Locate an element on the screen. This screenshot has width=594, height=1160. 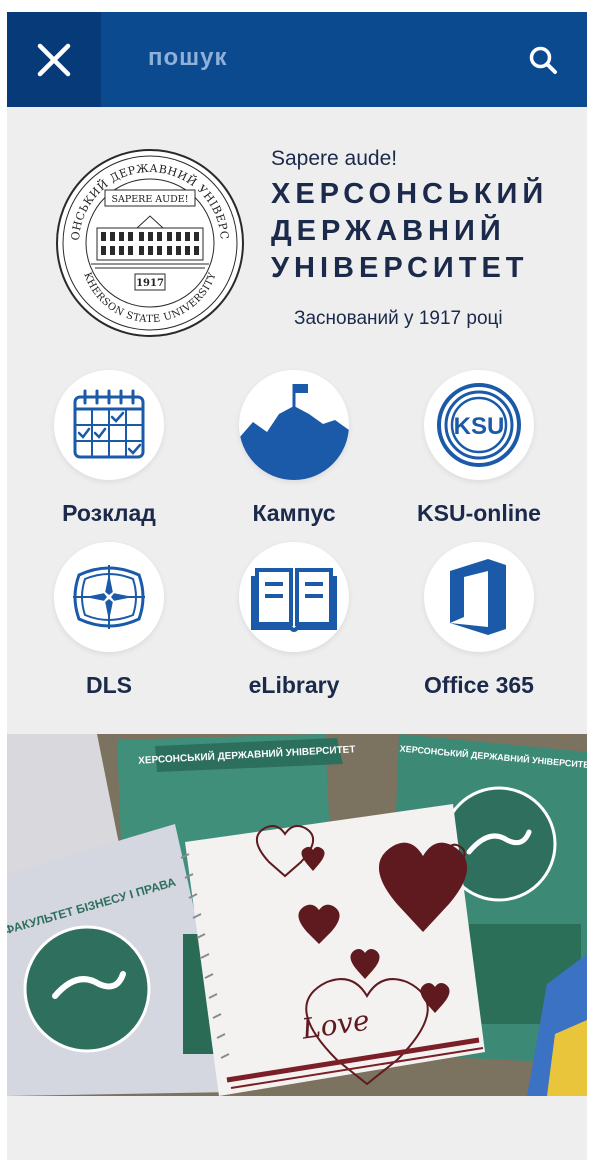
search-icon is located at coordinates (543, 60).